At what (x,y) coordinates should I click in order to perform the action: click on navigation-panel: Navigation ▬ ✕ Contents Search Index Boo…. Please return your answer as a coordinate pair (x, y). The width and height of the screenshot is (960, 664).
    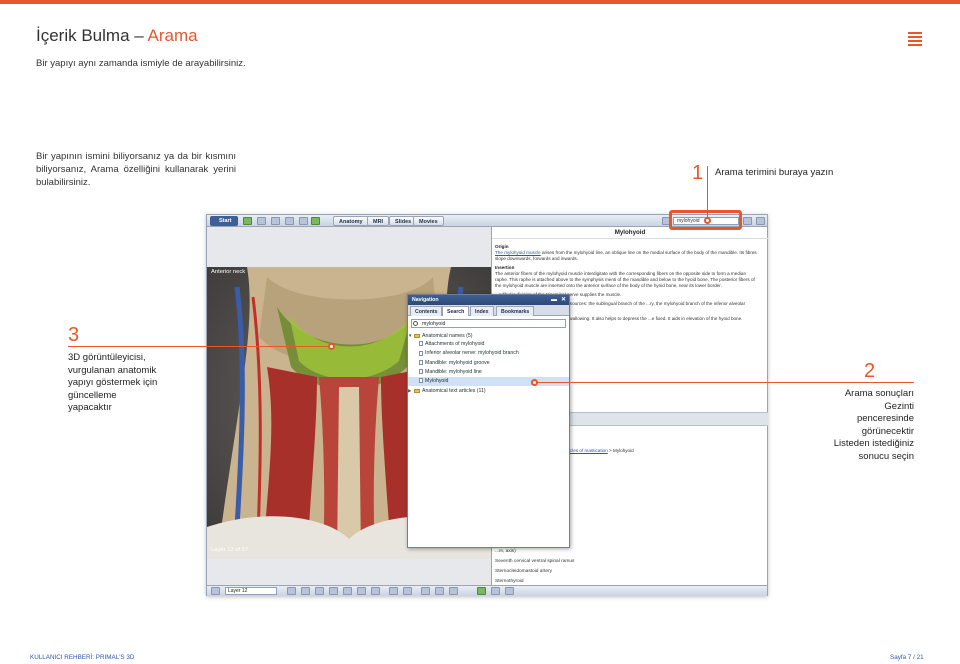
    Looking at the image, I should click on (488, 421).